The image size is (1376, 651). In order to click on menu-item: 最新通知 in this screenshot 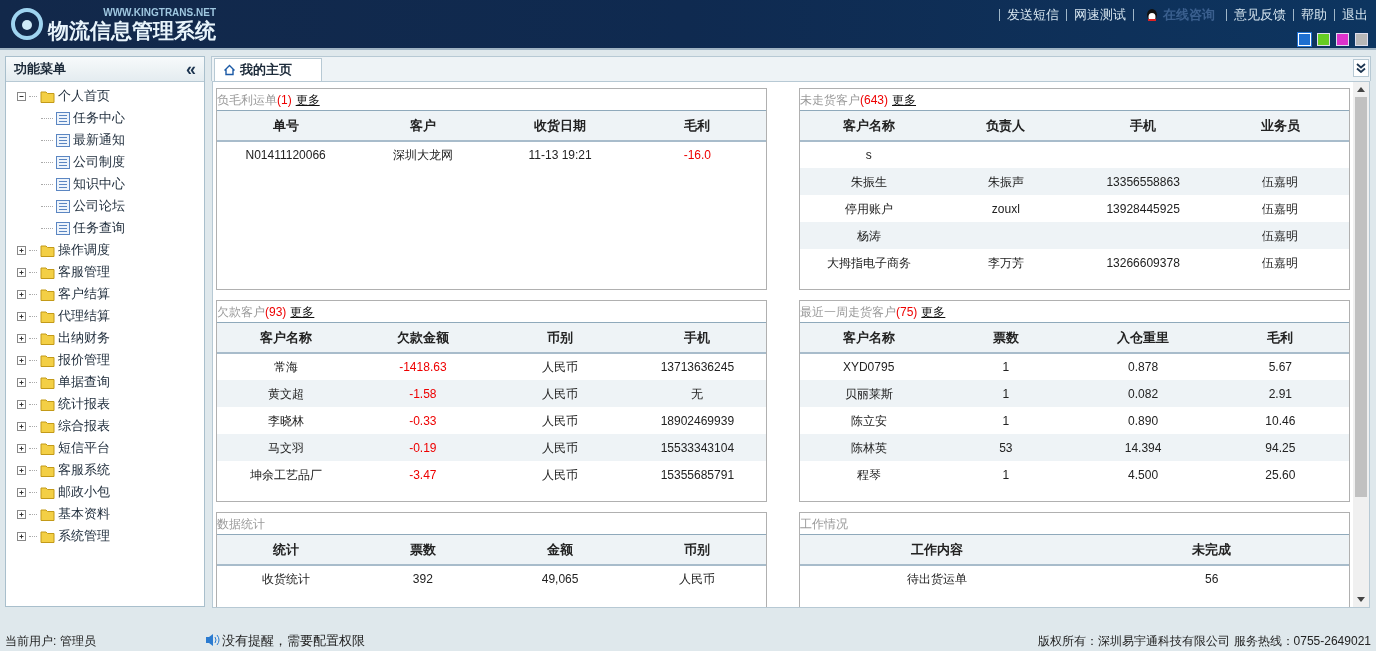, I will do `click(99, 140)`.